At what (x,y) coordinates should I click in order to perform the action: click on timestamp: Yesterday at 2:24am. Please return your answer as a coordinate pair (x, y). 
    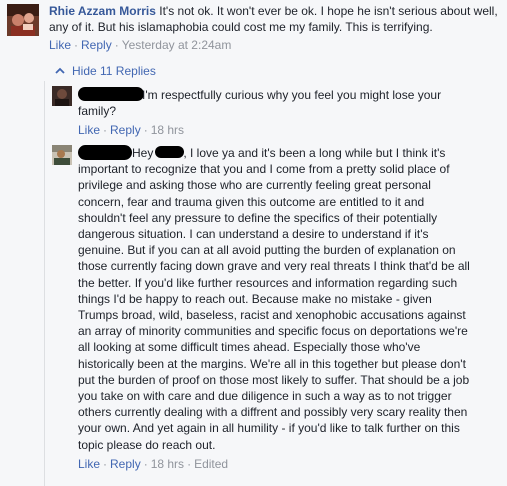
    Looking at the image, I should click on (177, 45).